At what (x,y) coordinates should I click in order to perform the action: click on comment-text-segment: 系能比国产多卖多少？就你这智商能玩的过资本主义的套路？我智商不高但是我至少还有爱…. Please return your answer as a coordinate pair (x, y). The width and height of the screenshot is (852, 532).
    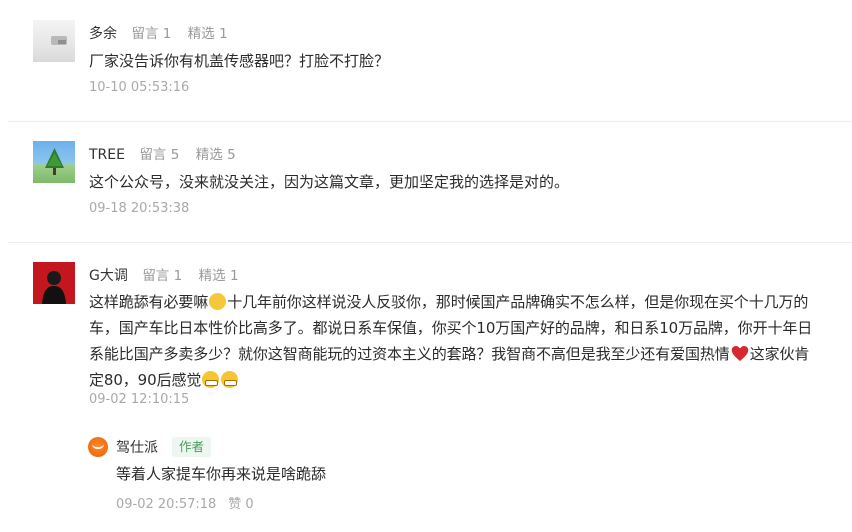
    Looking at the image, I should click on (409, 354).